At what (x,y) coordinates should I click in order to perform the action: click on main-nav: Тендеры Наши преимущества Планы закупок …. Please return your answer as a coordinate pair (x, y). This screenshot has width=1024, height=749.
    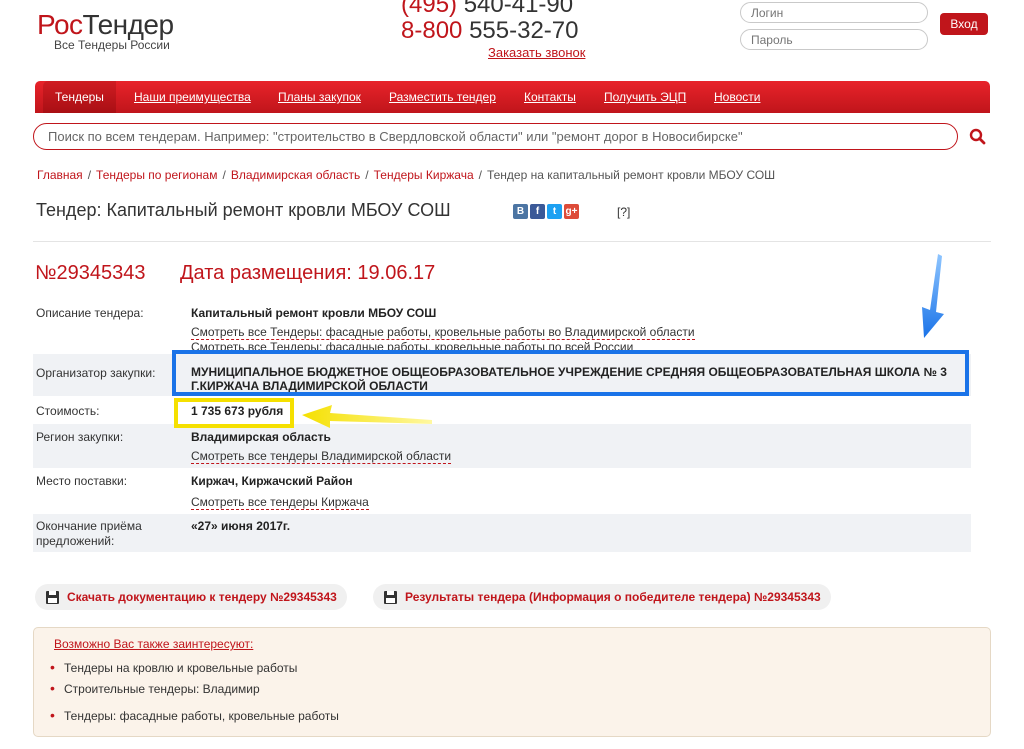
    Looking at the image, I should click on (512, 97).